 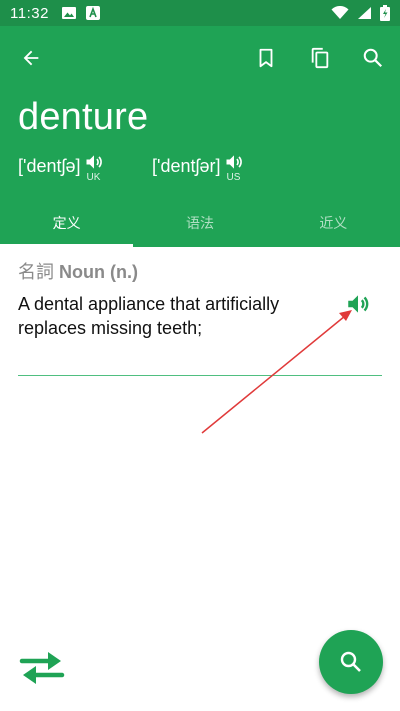 I want to click on bookmark-icon, so click(x=266, y=58).